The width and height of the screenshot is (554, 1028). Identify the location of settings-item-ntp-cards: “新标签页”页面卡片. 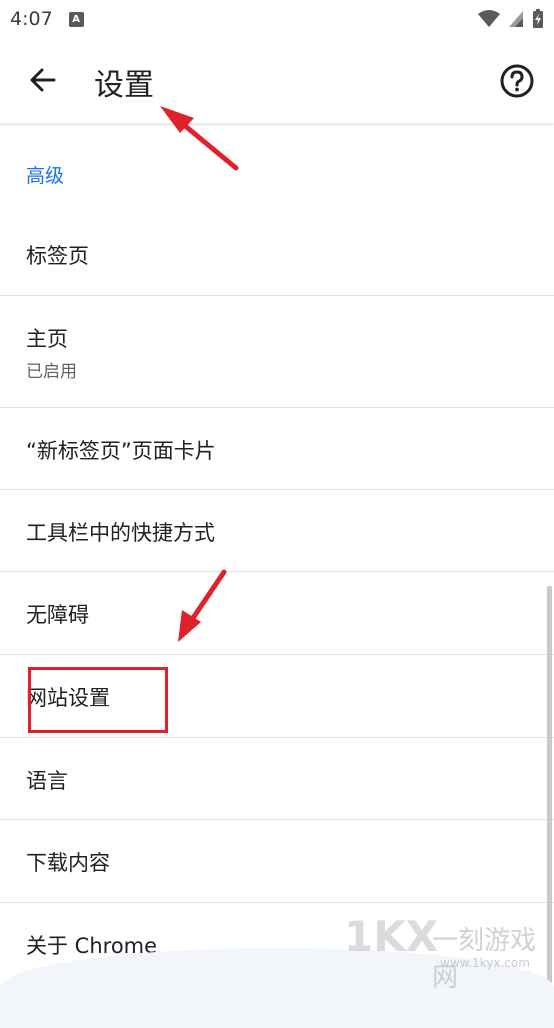
(277, 449).